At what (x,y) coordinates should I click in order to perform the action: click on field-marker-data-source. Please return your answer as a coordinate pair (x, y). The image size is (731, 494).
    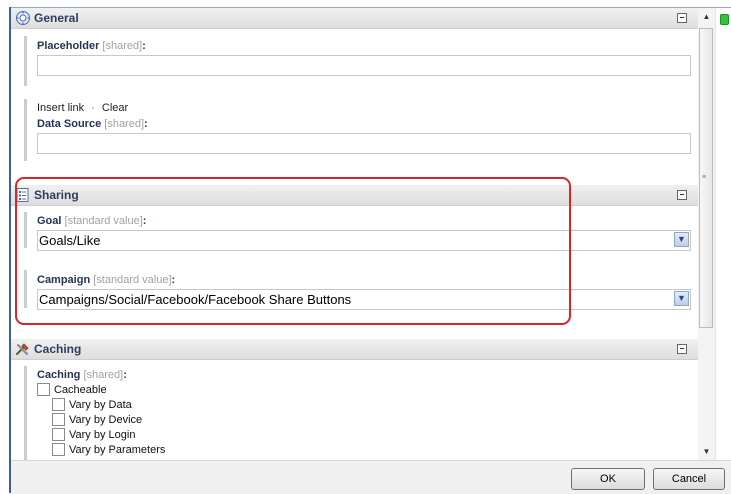
    Looking at the image, I should click on (25, 130).